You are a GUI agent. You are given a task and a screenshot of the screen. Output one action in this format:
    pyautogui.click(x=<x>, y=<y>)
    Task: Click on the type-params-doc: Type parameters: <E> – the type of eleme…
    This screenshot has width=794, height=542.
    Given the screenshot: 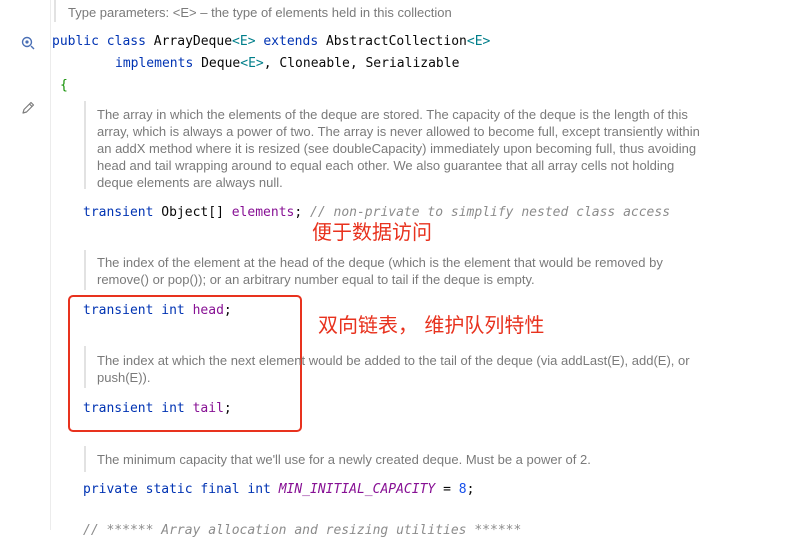 What is the action you would take?
    pyautogui.click(x=260, y=12)
    